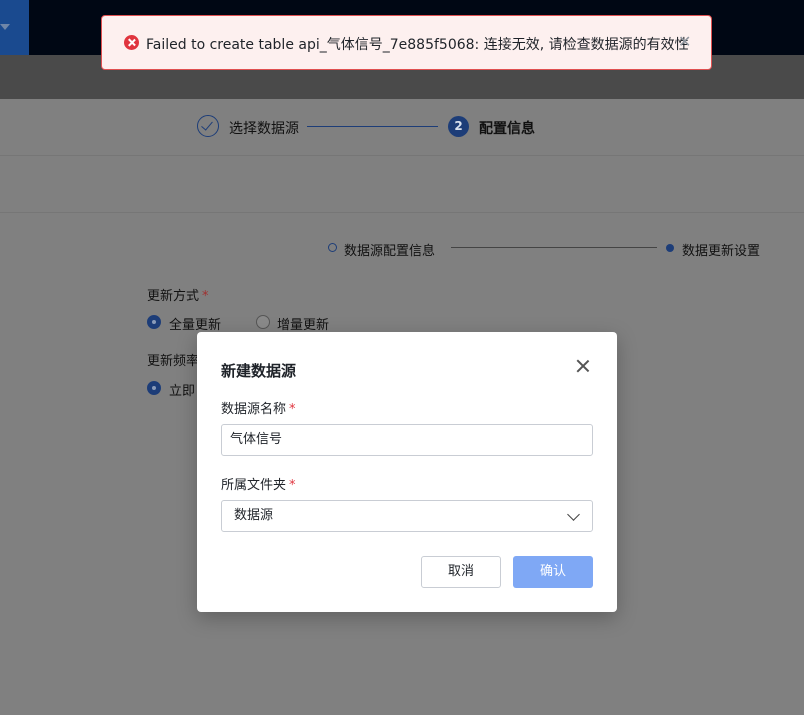 This screenshot has height=715, width=804. What do you see at coordinates (389, 249) in the screenshot?
I see `substep-1-label: 数据源配置信息` at bounding box center [389, 249].